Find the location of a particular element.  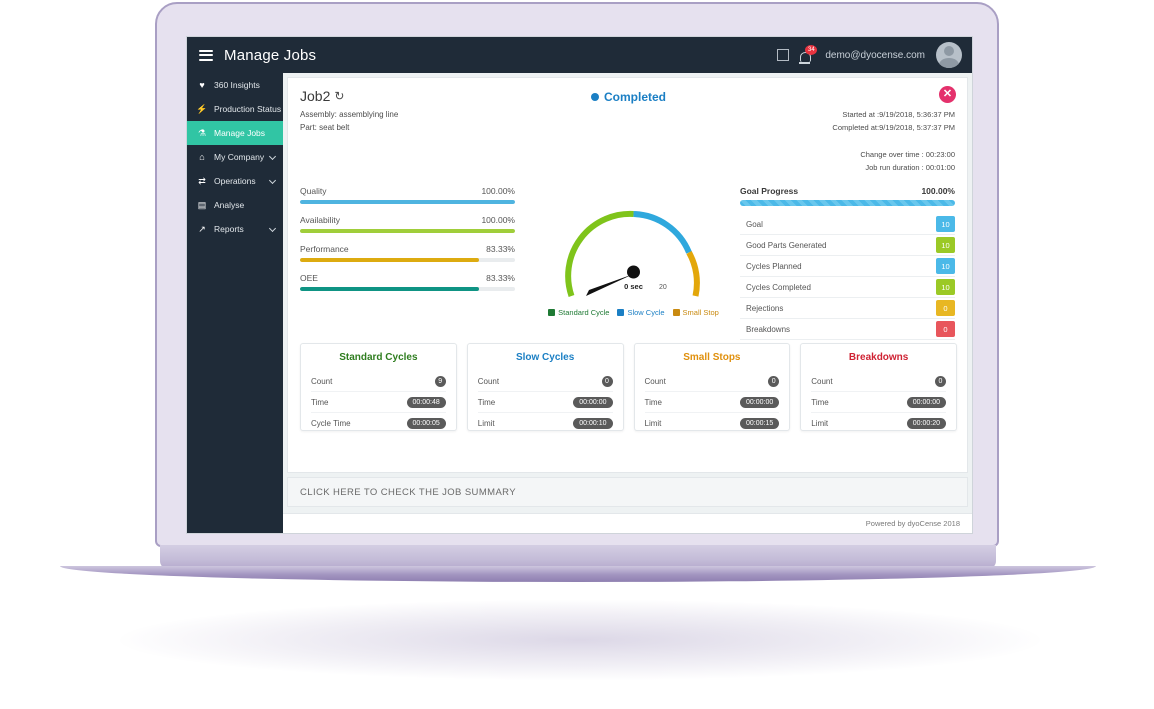

metric-value: 83.33% is located at coordinates (500, 278).